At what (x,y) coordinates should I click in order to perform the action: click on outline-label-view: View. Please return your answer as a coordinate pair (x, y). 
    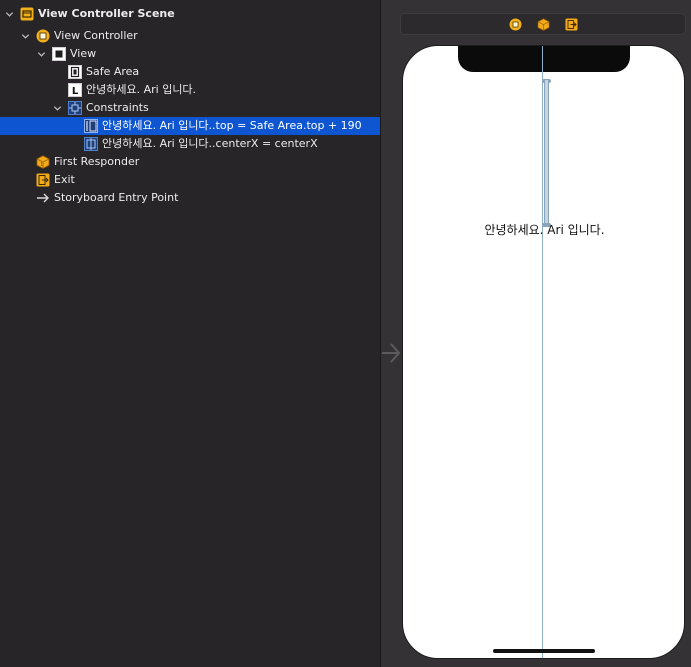
    Looking at the image, I should click on (83, 53).